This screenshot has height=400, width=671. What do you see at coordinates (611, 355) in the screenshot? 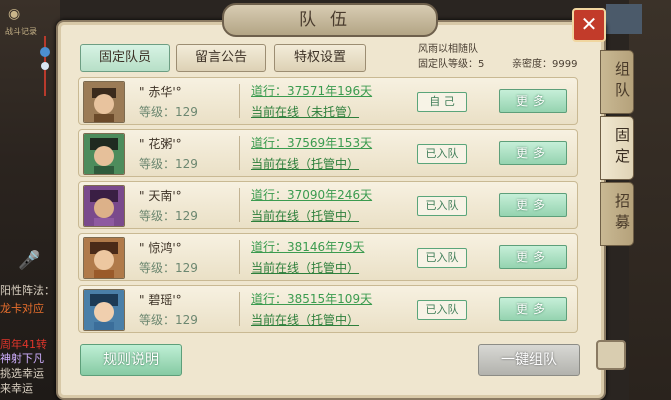
I see `corner-ornament` at bounding box center [611, 355].